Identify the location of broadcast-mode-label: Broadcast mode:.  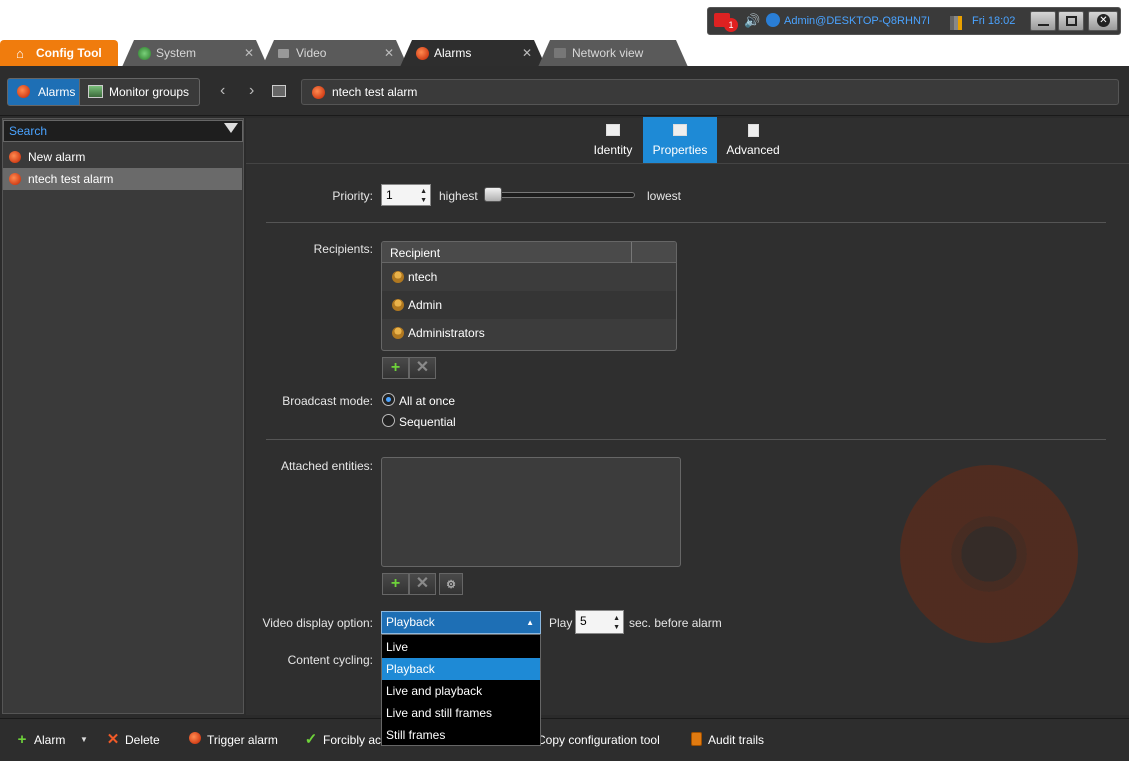
(327, 401).